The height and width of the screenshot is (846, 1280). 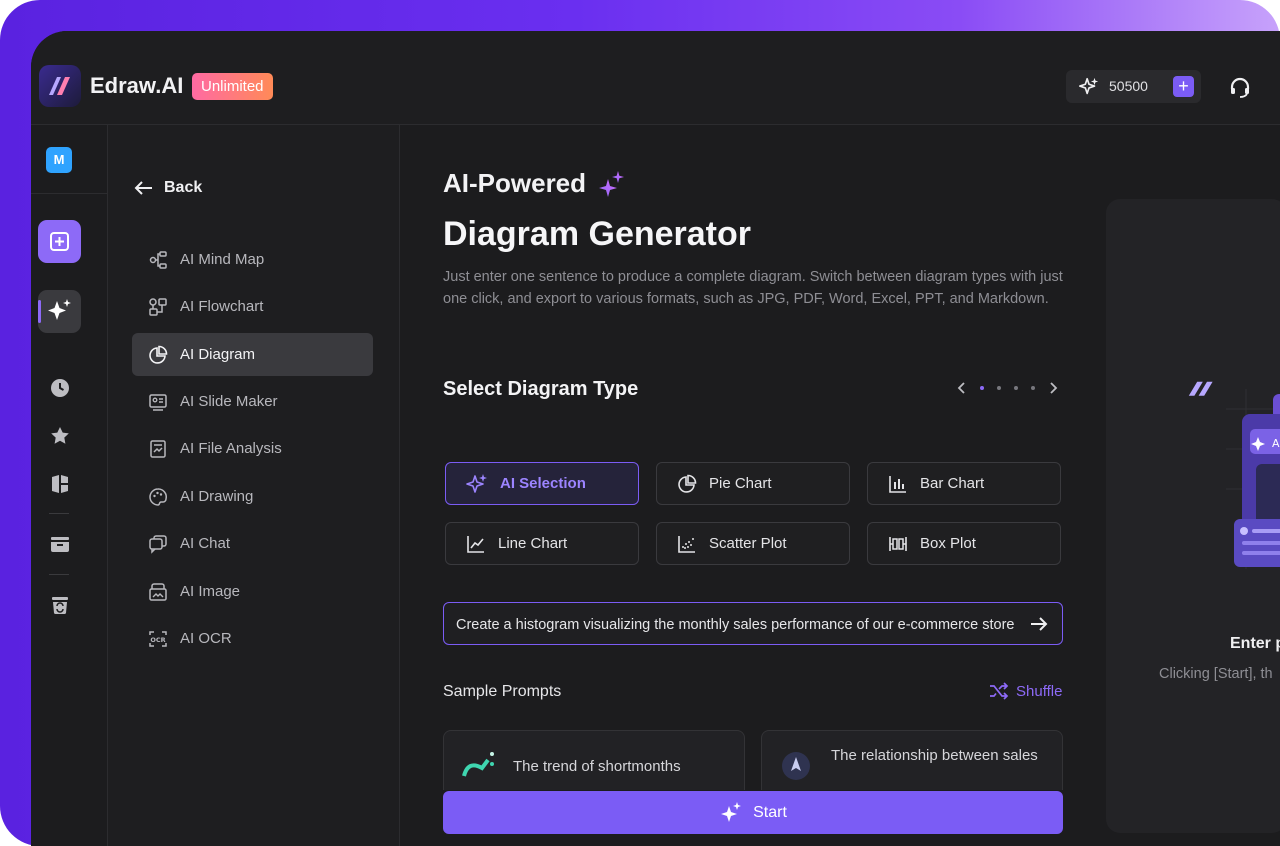 What do you see at coordinates (502, 691) in the screenshot?
I see `sample-prompts-heading: Sample Prompts` at bounding box center [502, 691].